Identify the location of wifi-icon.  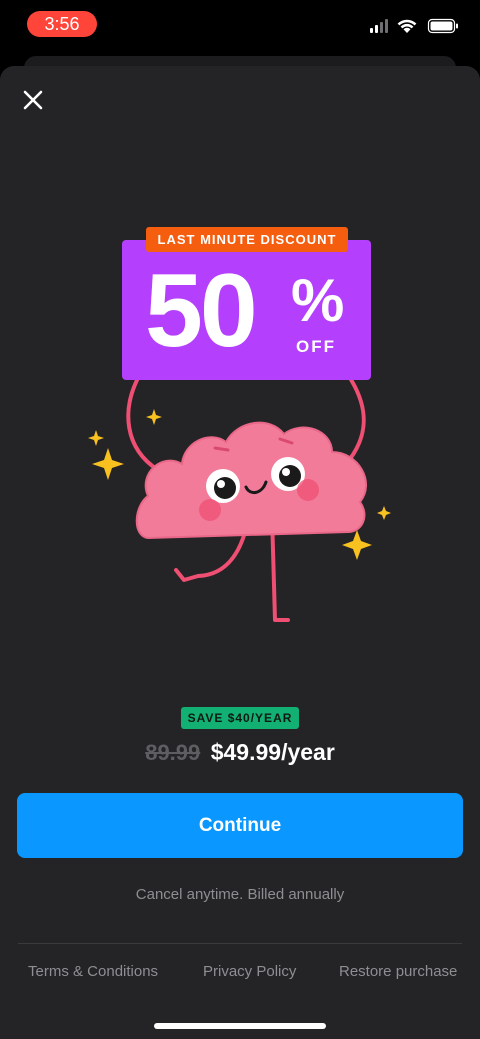
(407, 26).